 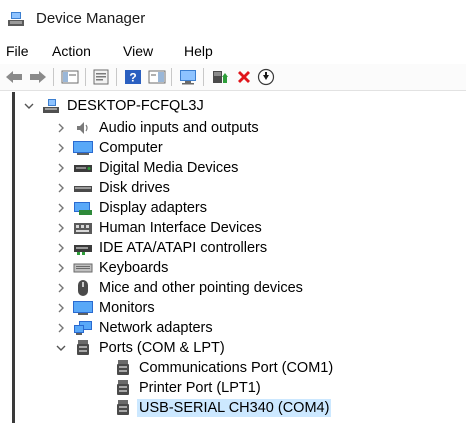 I want to click on category-disk-drives: Disk drives, so click(x=113, y=188).